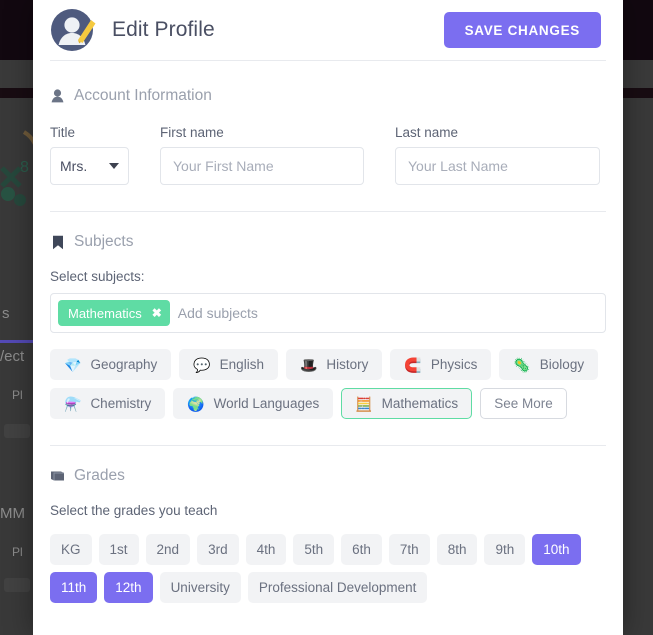  Describe the element at coordinates (114, 166) in the screenshot. I see `chevron-down-icon` at that location.